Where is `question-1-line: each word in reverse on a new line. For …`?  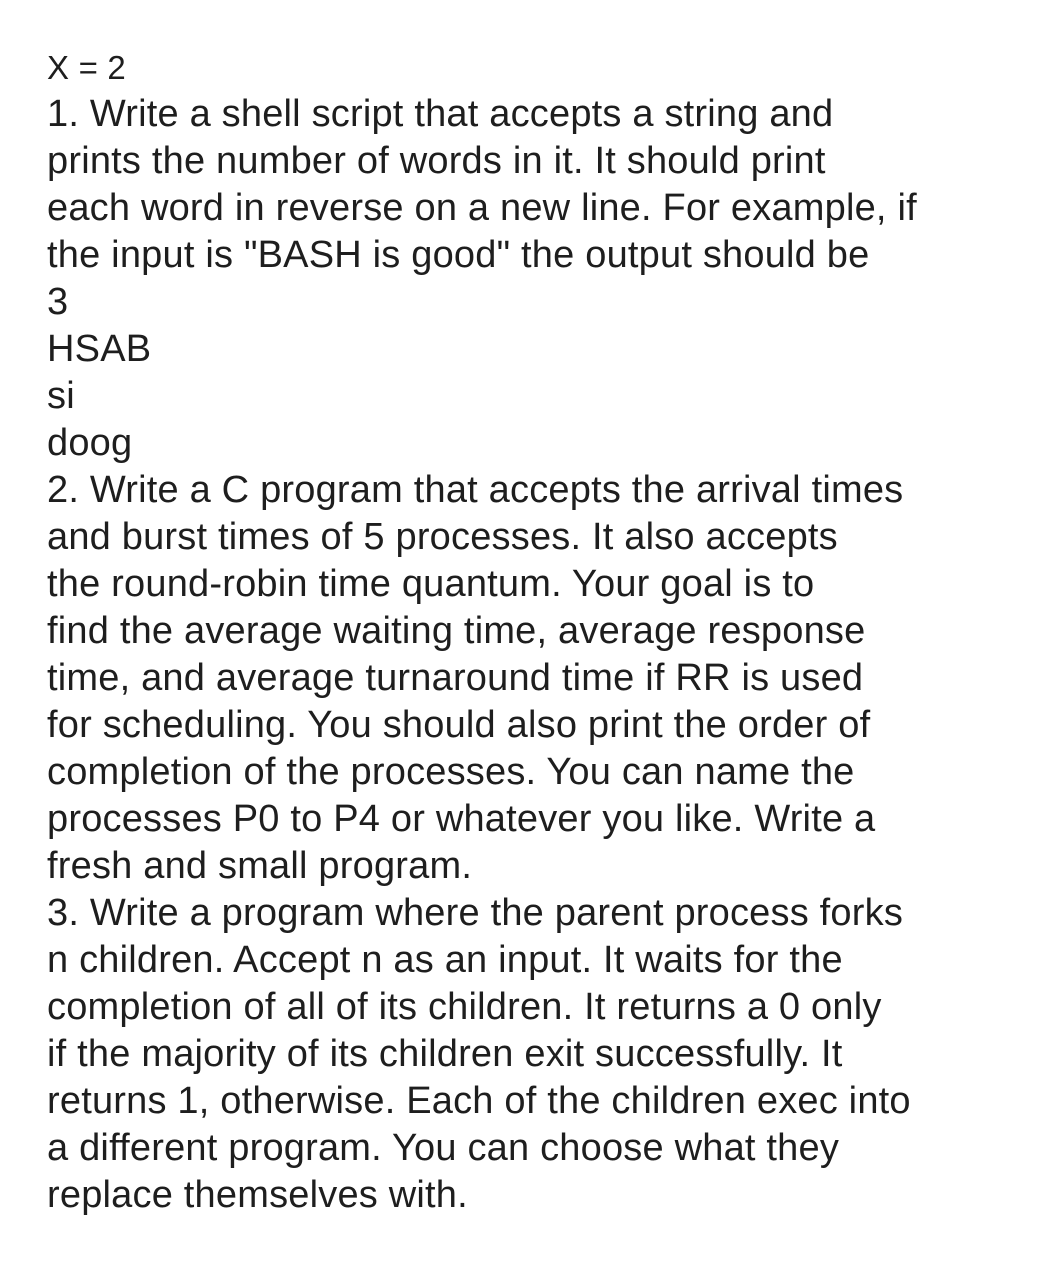 question-1-line: each word in reverse on a new line. For … is located at coordinates (482, 208).